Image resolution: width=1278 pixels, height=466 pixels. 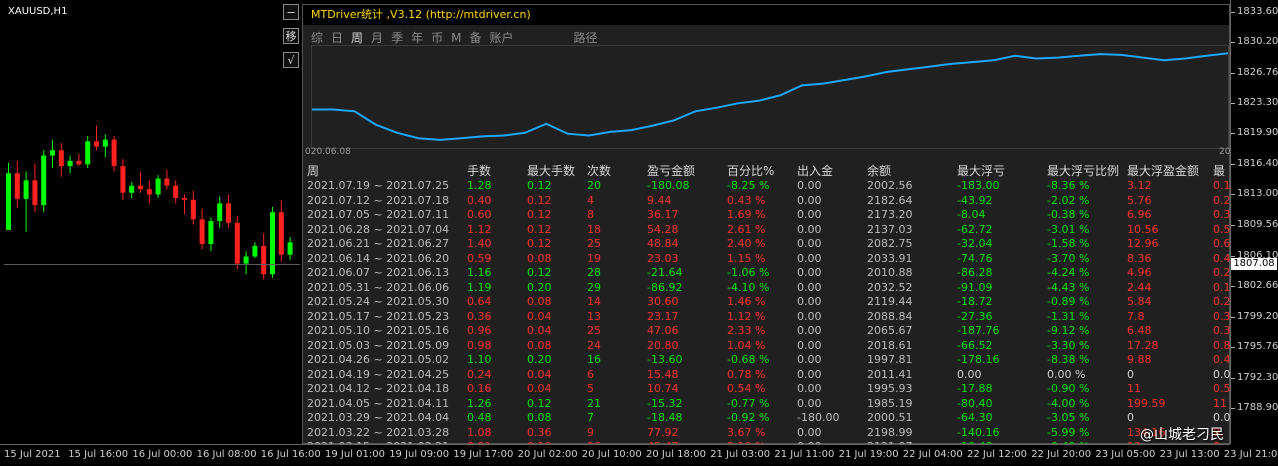 What do you see at coordinates (479, 330) in the screenshot?
I see `cell-lots: 0.96` at bounding box center [479, 330].